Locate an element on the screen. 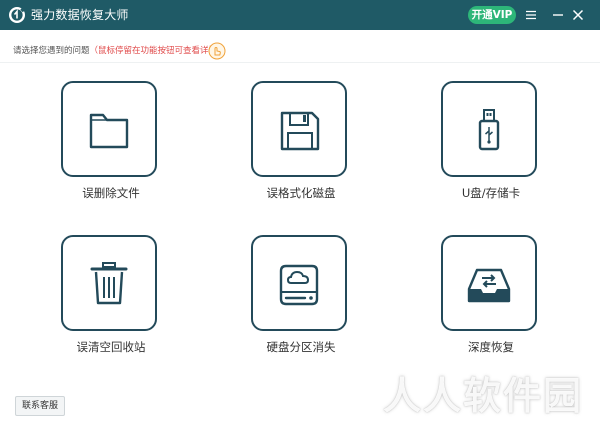 Image resolution: width=600 pixels, height=426 pixels. minimize-icon is located at coordinates (558, 15).